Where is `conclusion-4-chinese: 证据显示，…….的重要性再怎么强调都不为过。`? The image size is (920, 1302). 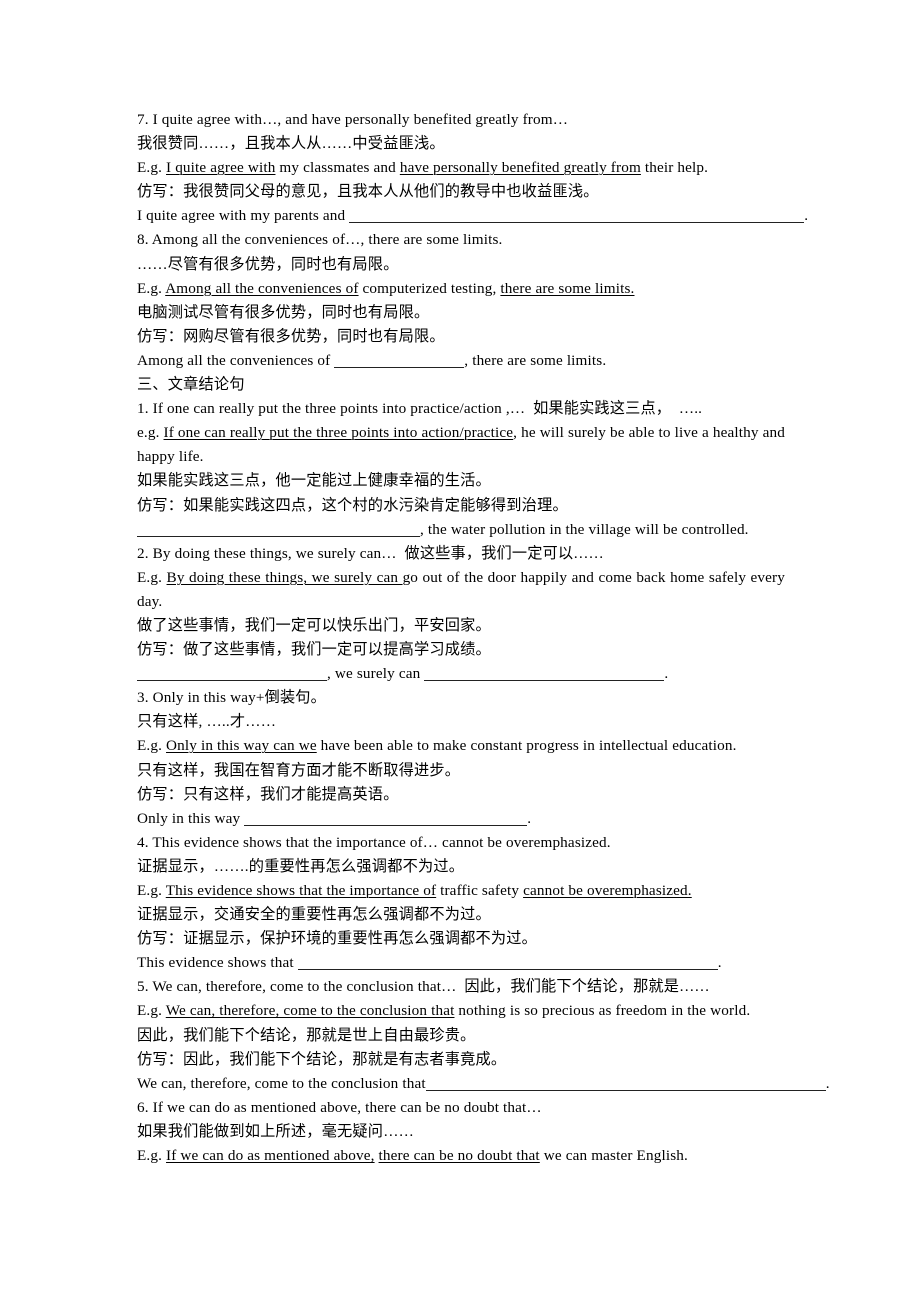
conclusion-4-chinese: 证据显示，…….的重要性再怎么强调都不为过。 is located at coordinates (301, 866).